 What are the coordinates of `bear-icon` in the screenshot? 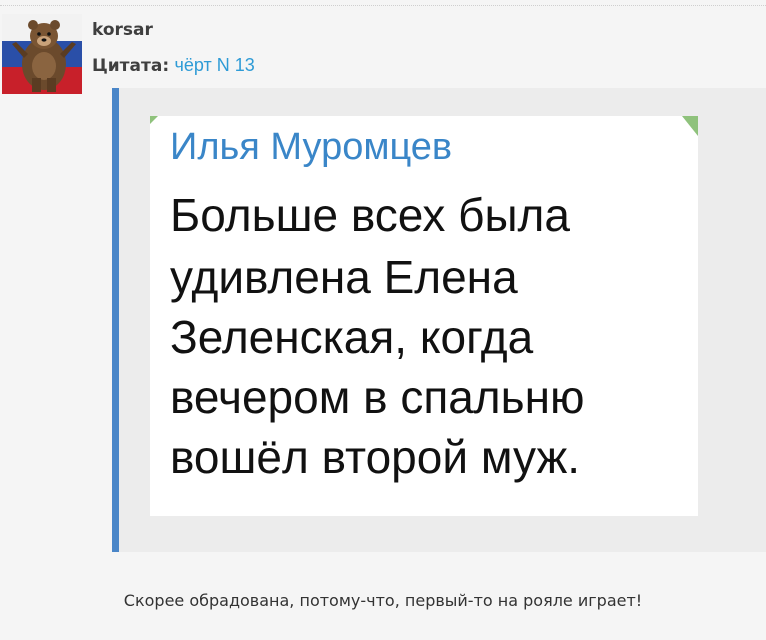 It's located at (42, 54).